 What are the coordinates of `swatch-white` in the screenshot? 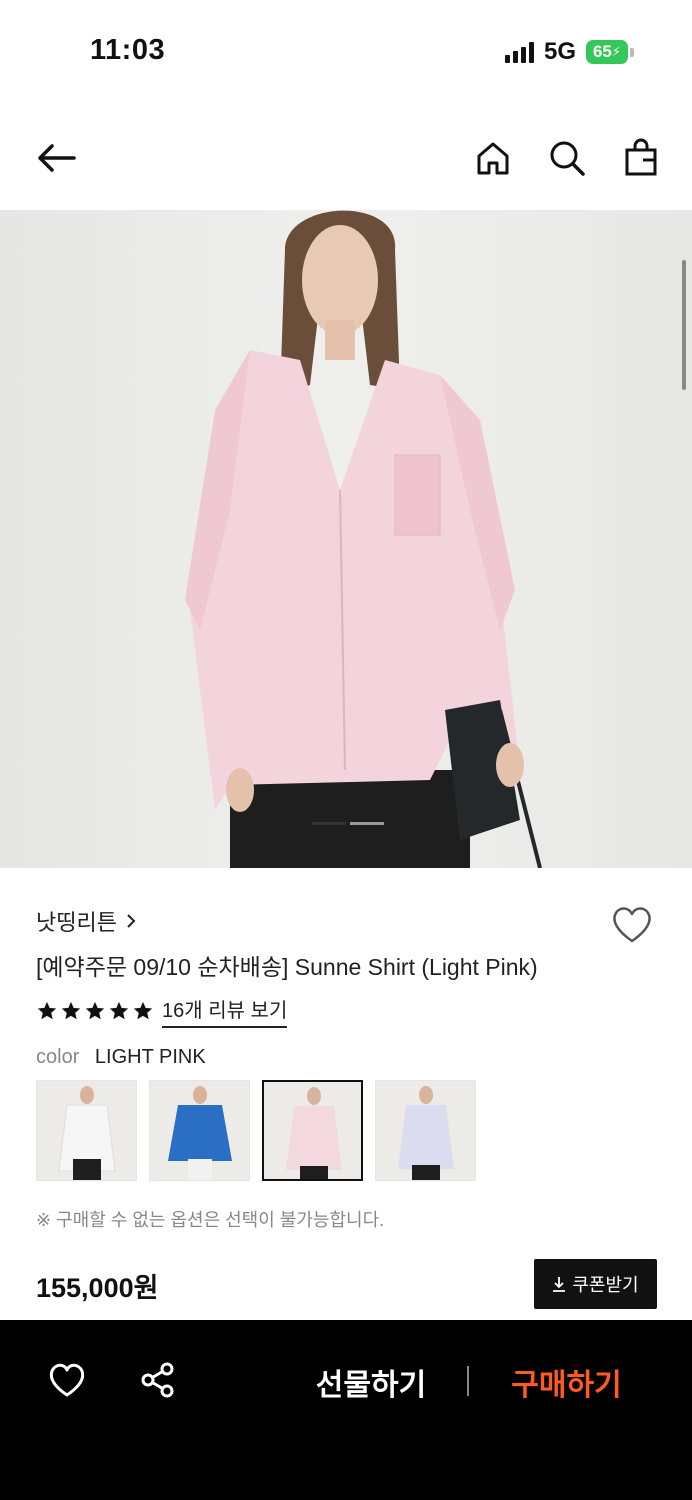 It's located at (86, 1130).